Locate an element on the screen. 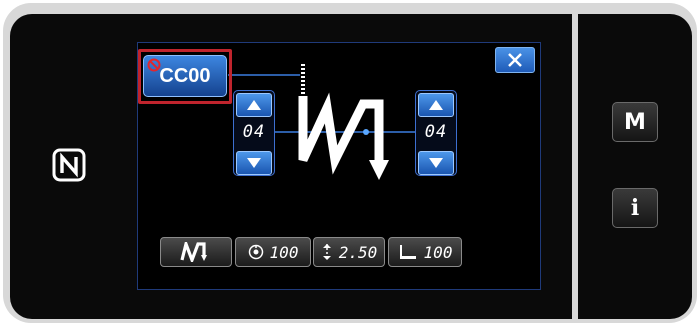 The image size is (699, 326). pitch-button: 2.50 is located at coordinates (349, 252).